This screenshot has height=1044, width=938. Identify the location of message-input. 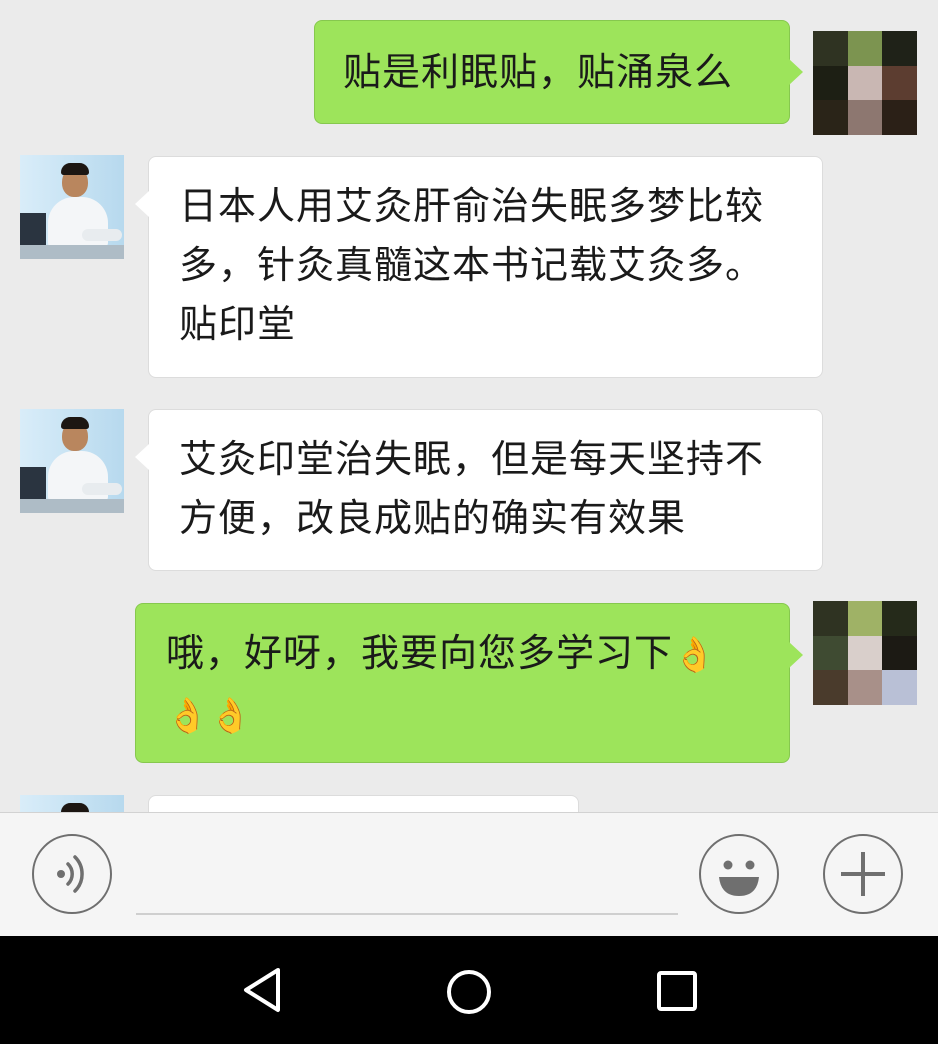
(407, 876).